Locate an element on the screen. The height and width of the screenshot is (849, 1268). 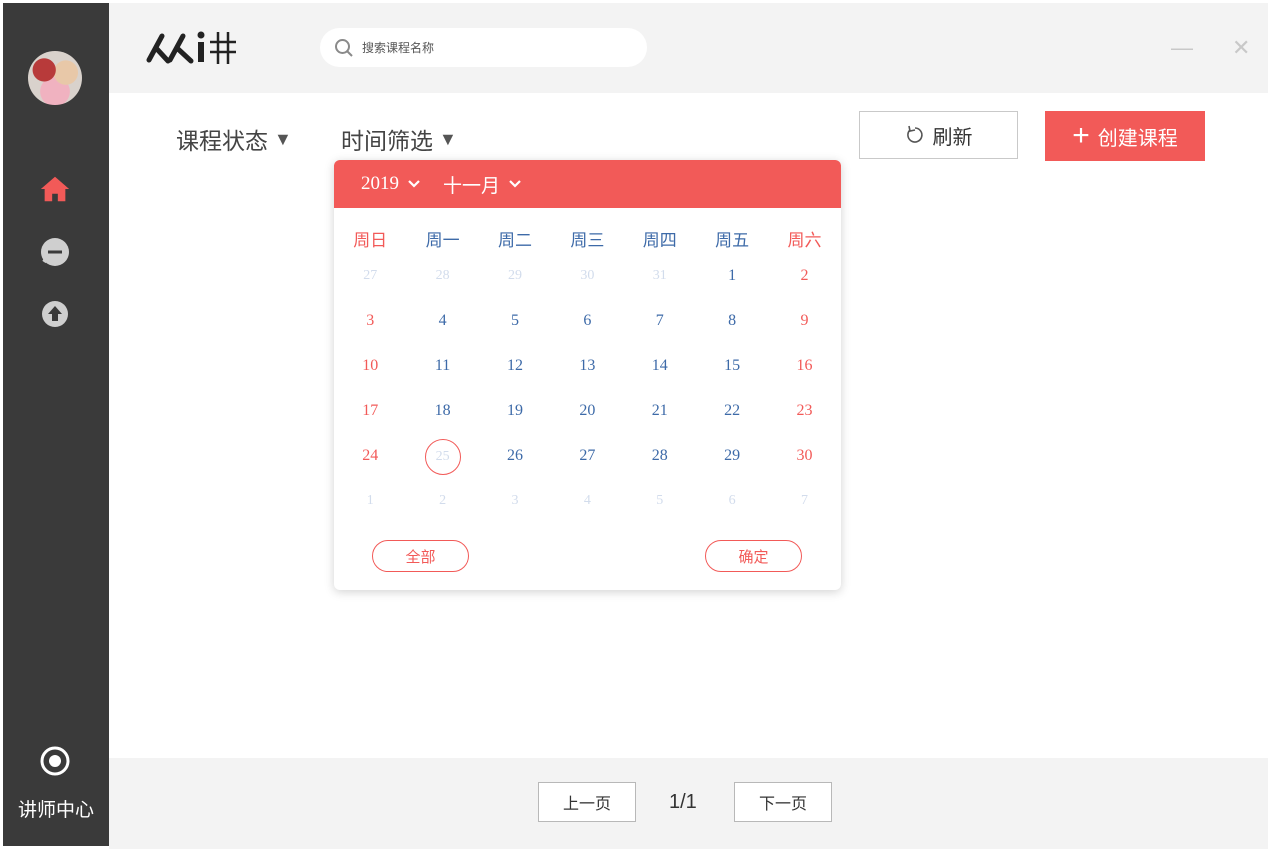
weekday-label: 周四 is located at coordinates (659, 240).